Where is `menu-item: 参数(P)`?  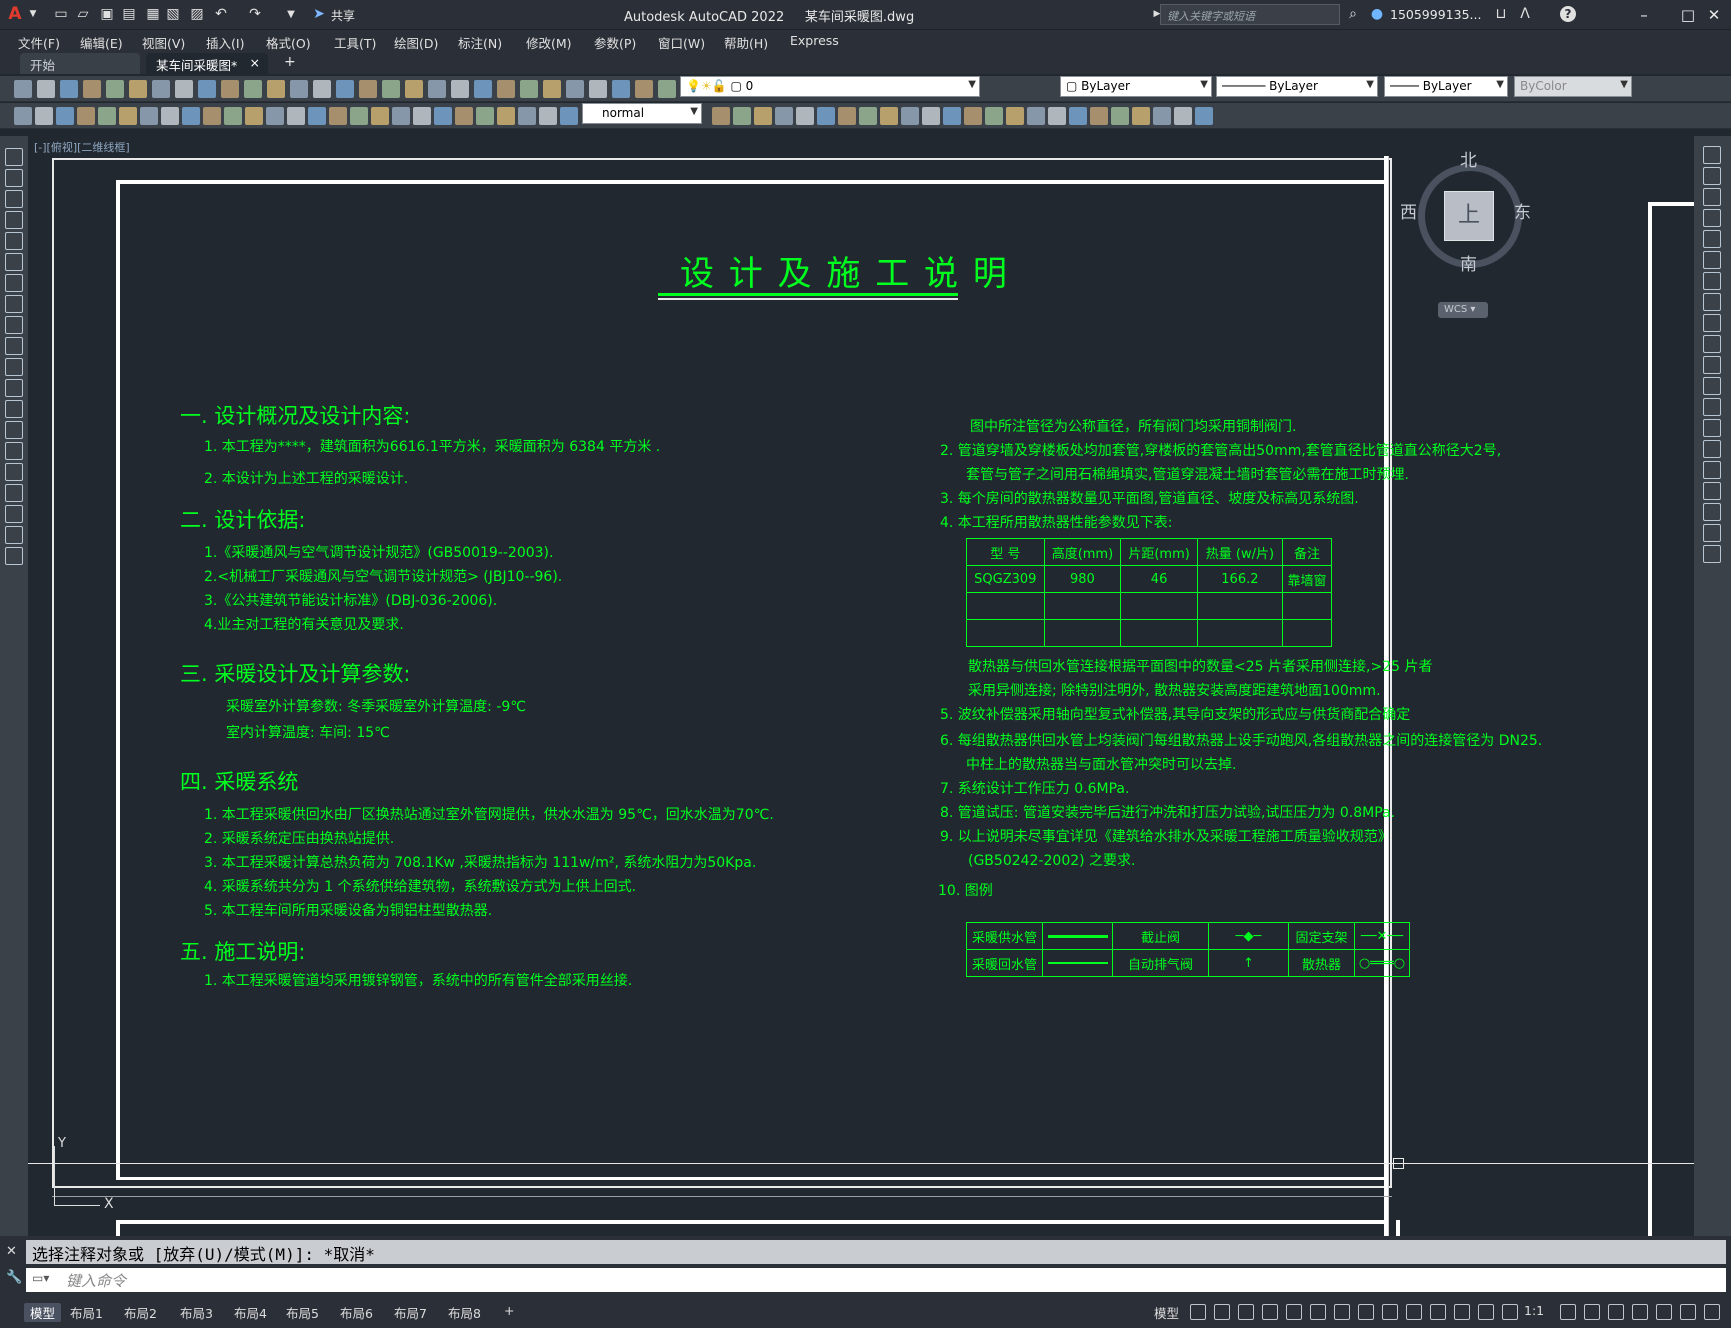 menu-item: 参数(P) is located at coordinates (615, 42).